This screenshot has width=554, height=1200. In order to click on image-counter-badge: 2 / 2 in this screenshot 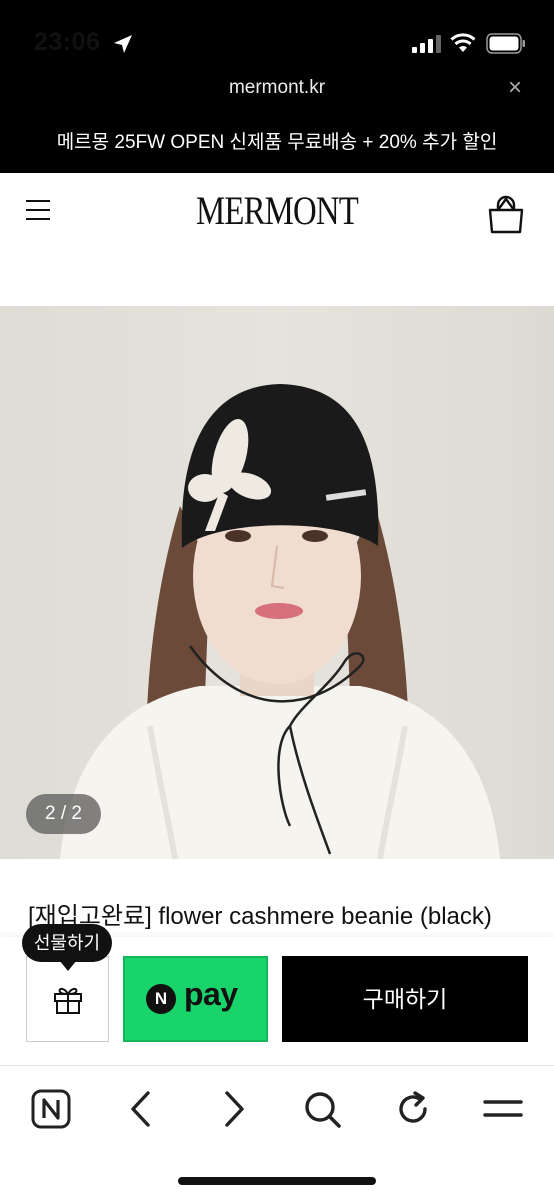, I will do `click(63, 814)`.